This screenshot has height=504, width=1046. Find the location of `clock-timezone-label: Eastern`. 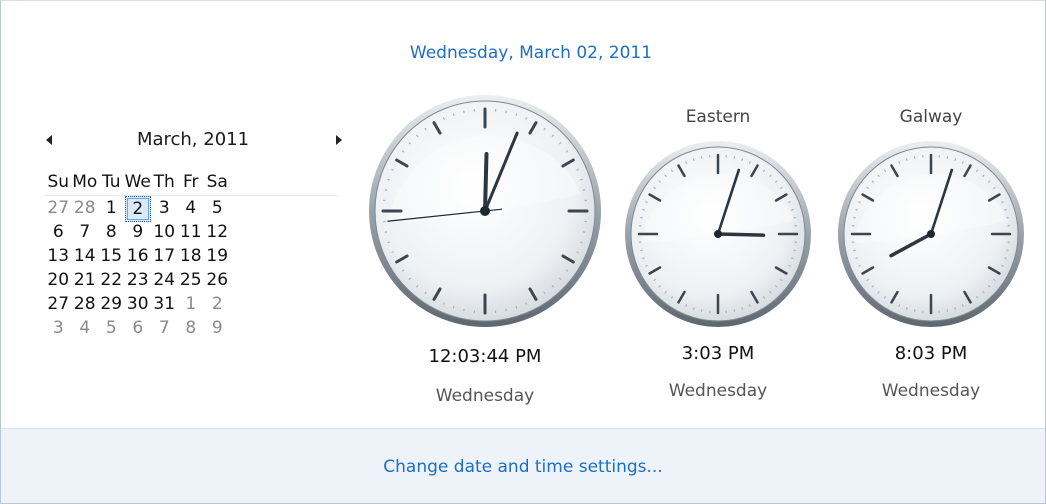

clock-timezone-label: Eastern is located at coordinates (718, 117).